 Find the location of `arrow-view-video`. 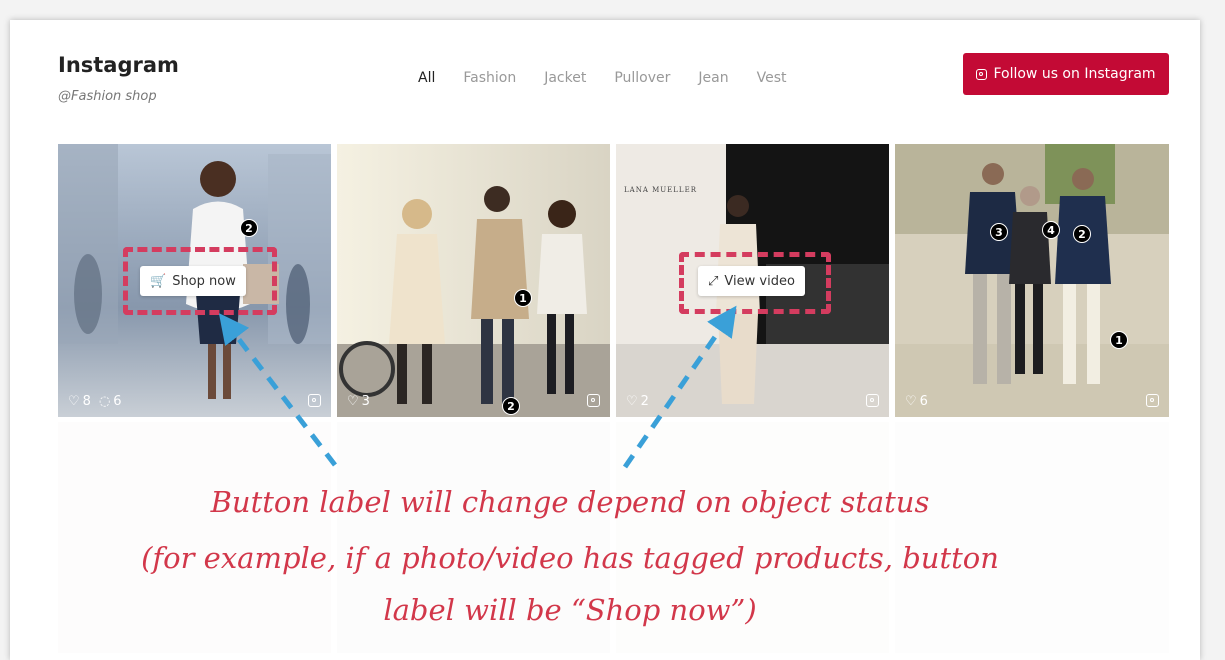

arrow-view-video is located at coordinates (679, 387).